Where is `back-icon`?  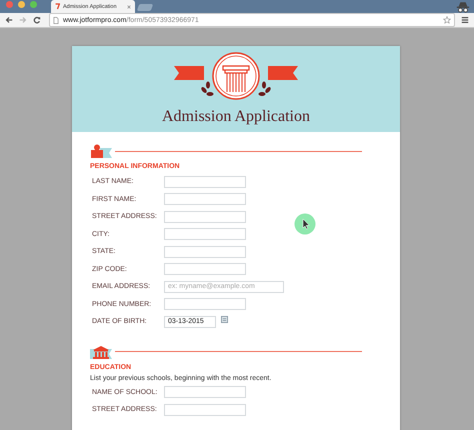
back-icon is located at coordinates (9, 20).